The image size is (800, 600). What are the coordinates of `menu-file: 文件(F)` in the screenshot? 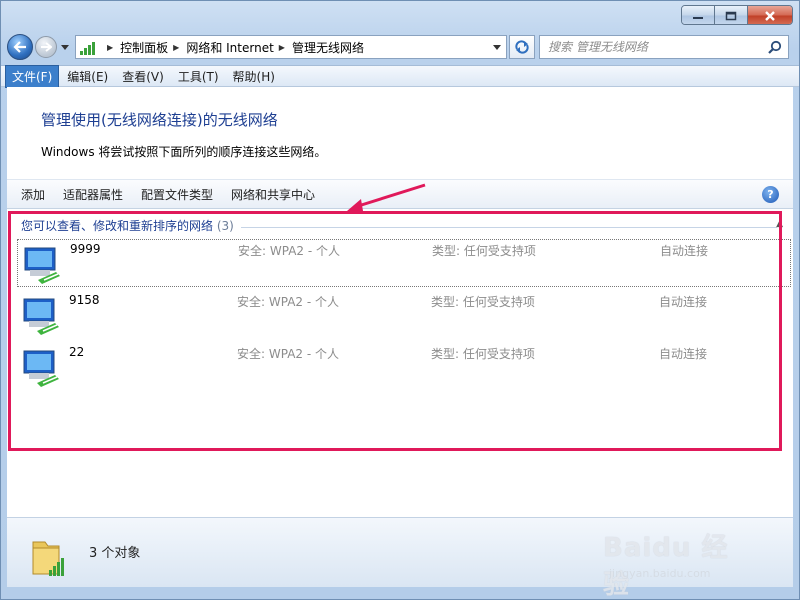 It's located at (32, 76).